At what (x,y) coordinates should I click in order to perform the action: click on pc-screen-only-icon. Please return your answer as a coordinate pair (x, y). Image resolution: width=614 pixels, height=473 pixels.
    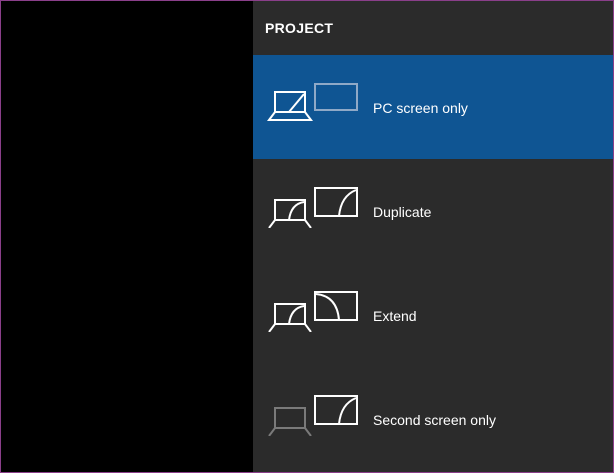
    Looking at the image, I should click on (312, 102).